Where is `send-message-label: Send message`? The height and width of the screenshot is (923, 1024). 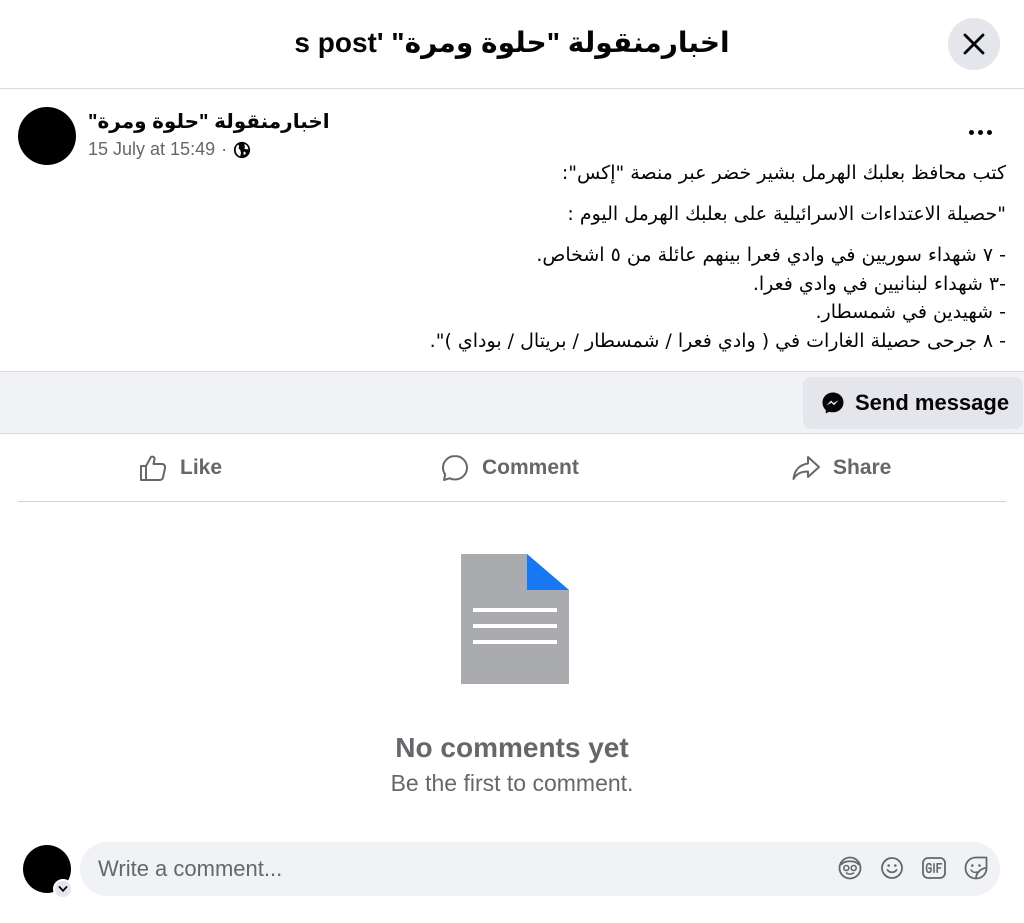 send-message-label: Send message is located at coordinates (932, 402).